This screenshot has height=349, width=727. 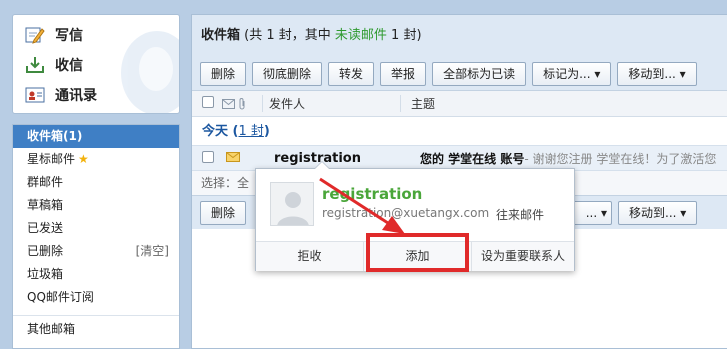 What do you see at coordinates (69, 36) in the screenshot?
I see `write-mail-label: 写信` at bounding box center [69, 36].